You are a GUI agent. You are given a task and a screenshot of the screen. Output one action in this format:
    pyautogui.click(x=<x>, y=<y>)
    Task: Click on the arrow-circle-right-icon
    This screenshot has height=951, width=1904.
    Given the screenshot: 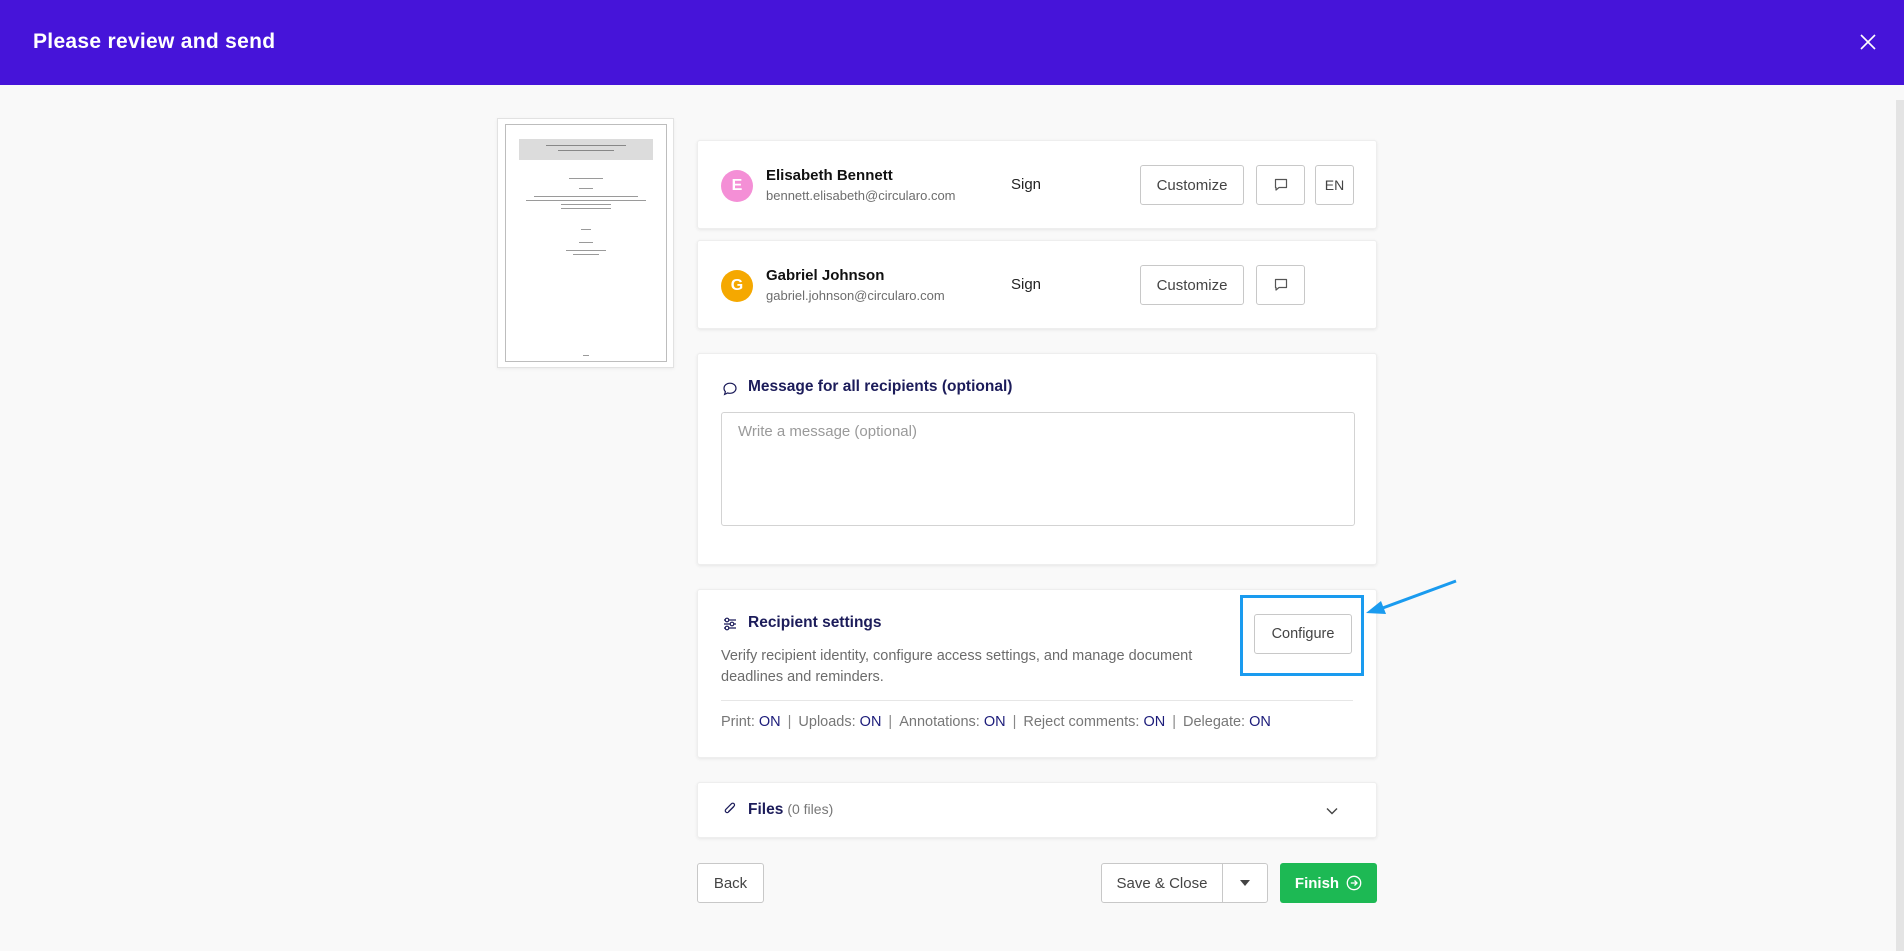 What is the action you would take?
    pyautogui.click(x=1354, y=883)
    